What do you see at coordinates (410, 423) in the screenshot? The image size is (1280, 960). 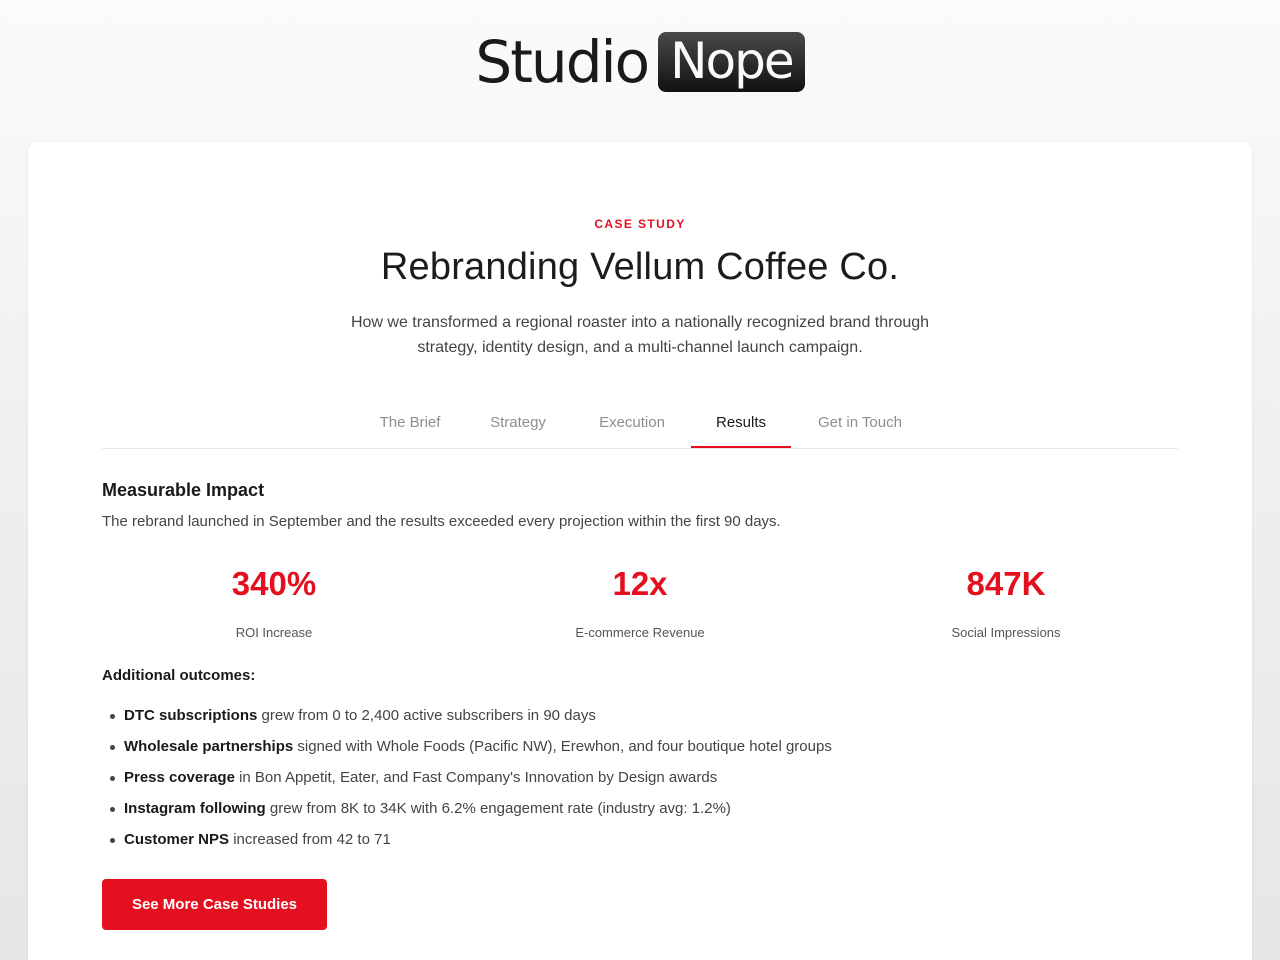 I see `tab-the-brief: The Brief` at bounding box center [410, 423].